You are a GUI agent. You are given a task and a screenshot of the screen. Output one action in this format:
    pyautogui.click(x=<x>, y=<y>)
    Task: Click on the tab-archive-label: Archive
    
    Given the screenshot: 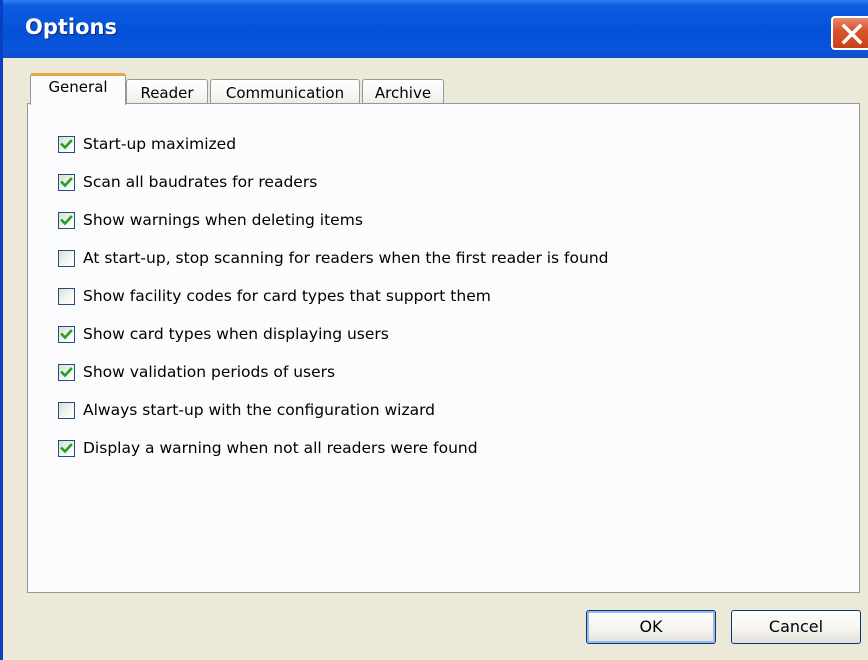 What is the action you would take?
    pyautogui.click(x=403, y=93)
    